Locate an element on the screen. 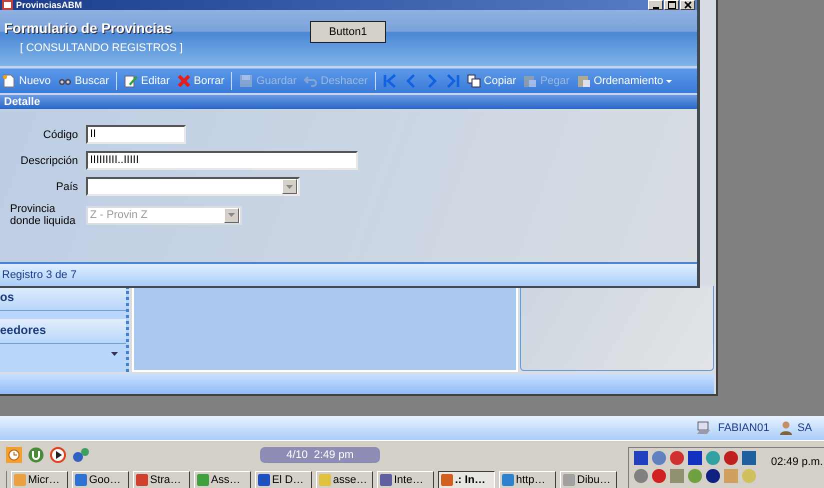 The width and height of the screenshot is (824, 488). date-time-label: 4/10 2:49 pm is located at coordinates (320, 455).